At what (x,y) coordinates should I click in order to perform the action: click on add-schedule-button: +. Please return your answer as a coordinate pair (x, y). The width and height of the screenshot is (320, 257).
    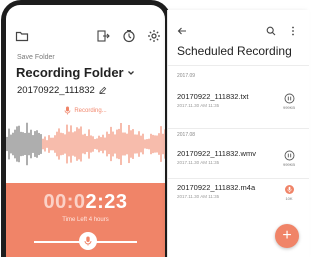
    Looking at the image, I should click on (287, 236).